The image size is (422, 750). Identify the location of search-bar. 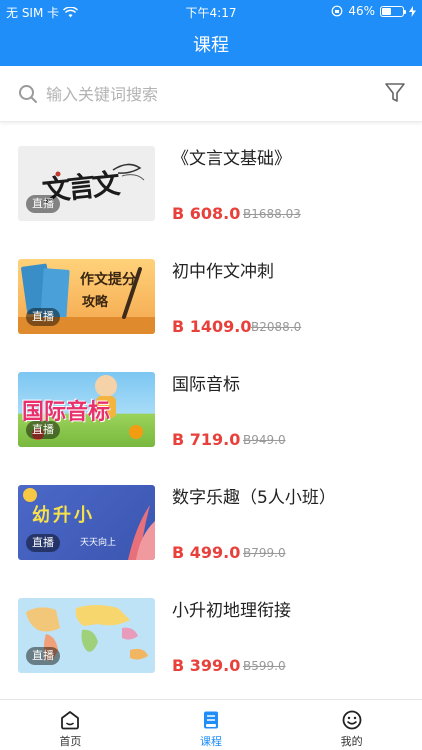
(211, 94).